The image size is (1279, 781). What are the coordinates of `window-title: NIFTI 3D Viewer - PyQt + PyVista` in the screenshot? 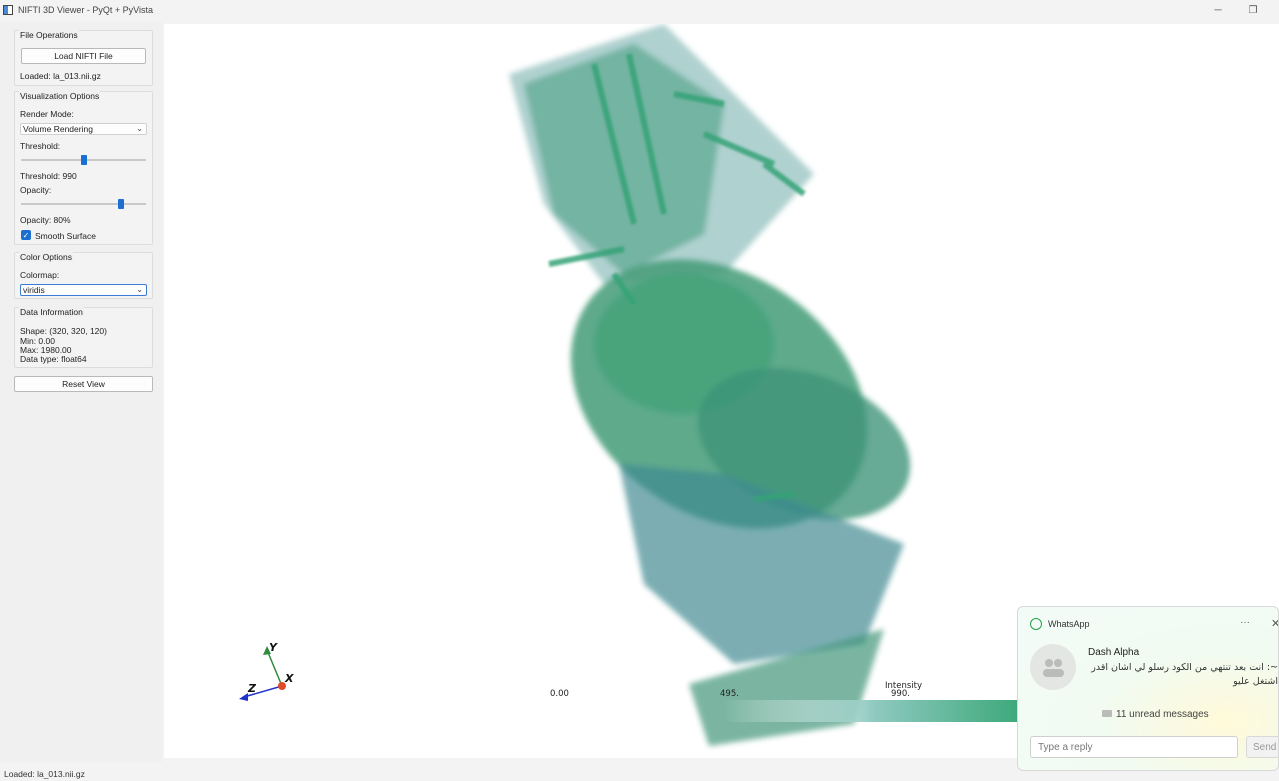 It's located at (85, 10).